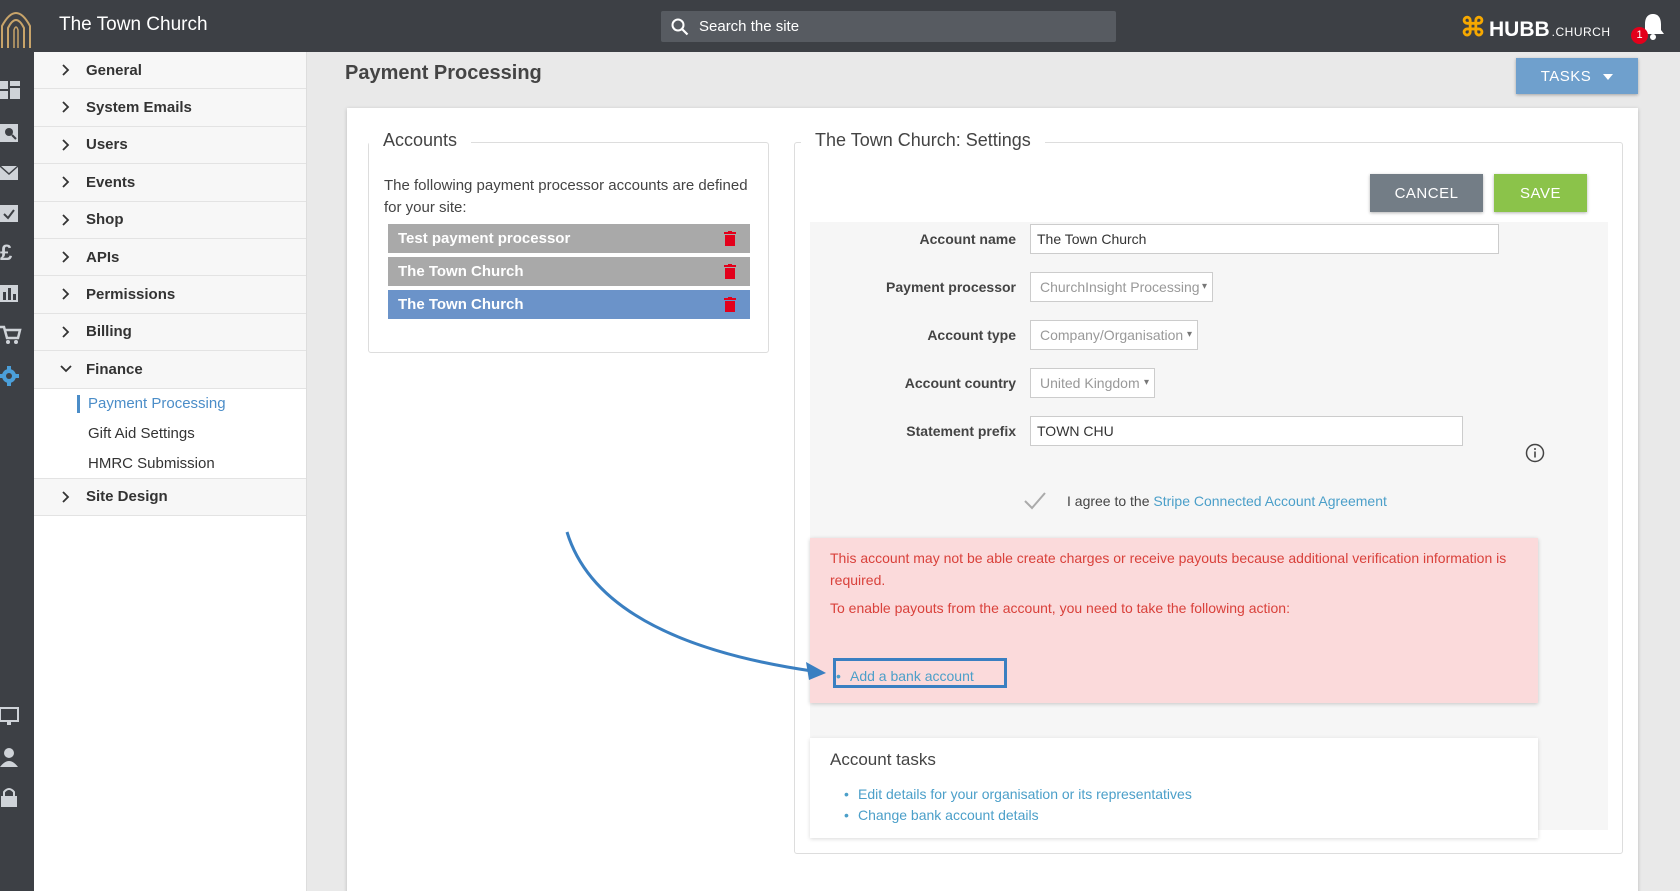  What do you see at coordinates (127, 497) in the screenshot?
I see `sidebar-item-label: Site Design` at bounding box center [127, 497].